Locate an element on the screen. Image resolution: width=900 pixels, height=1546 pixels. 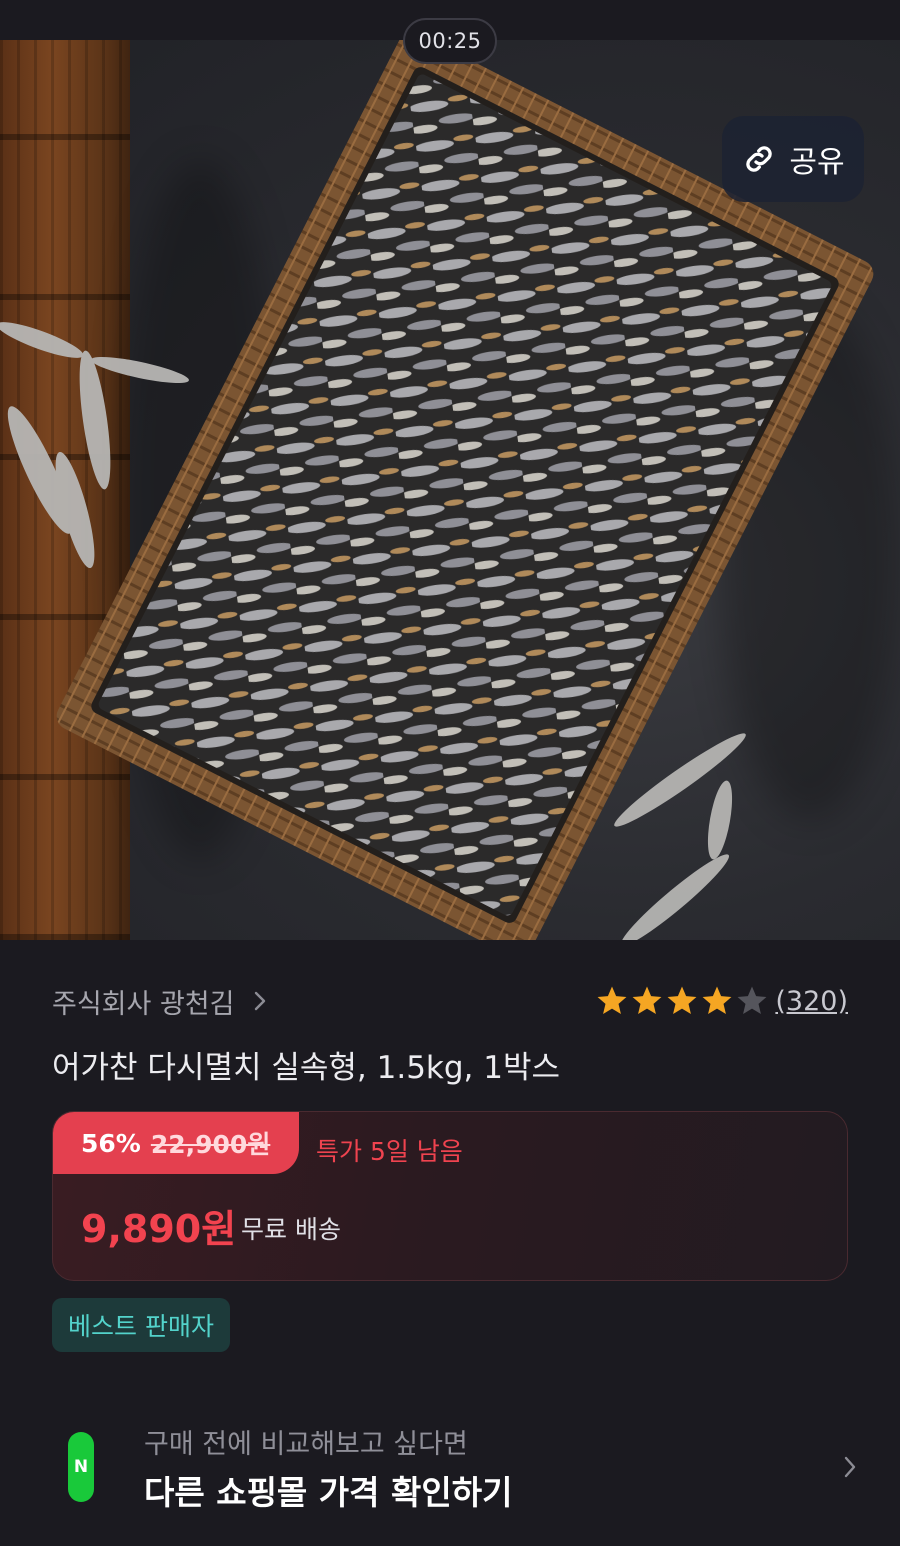
link-icon is located at coordinates (759, 159).